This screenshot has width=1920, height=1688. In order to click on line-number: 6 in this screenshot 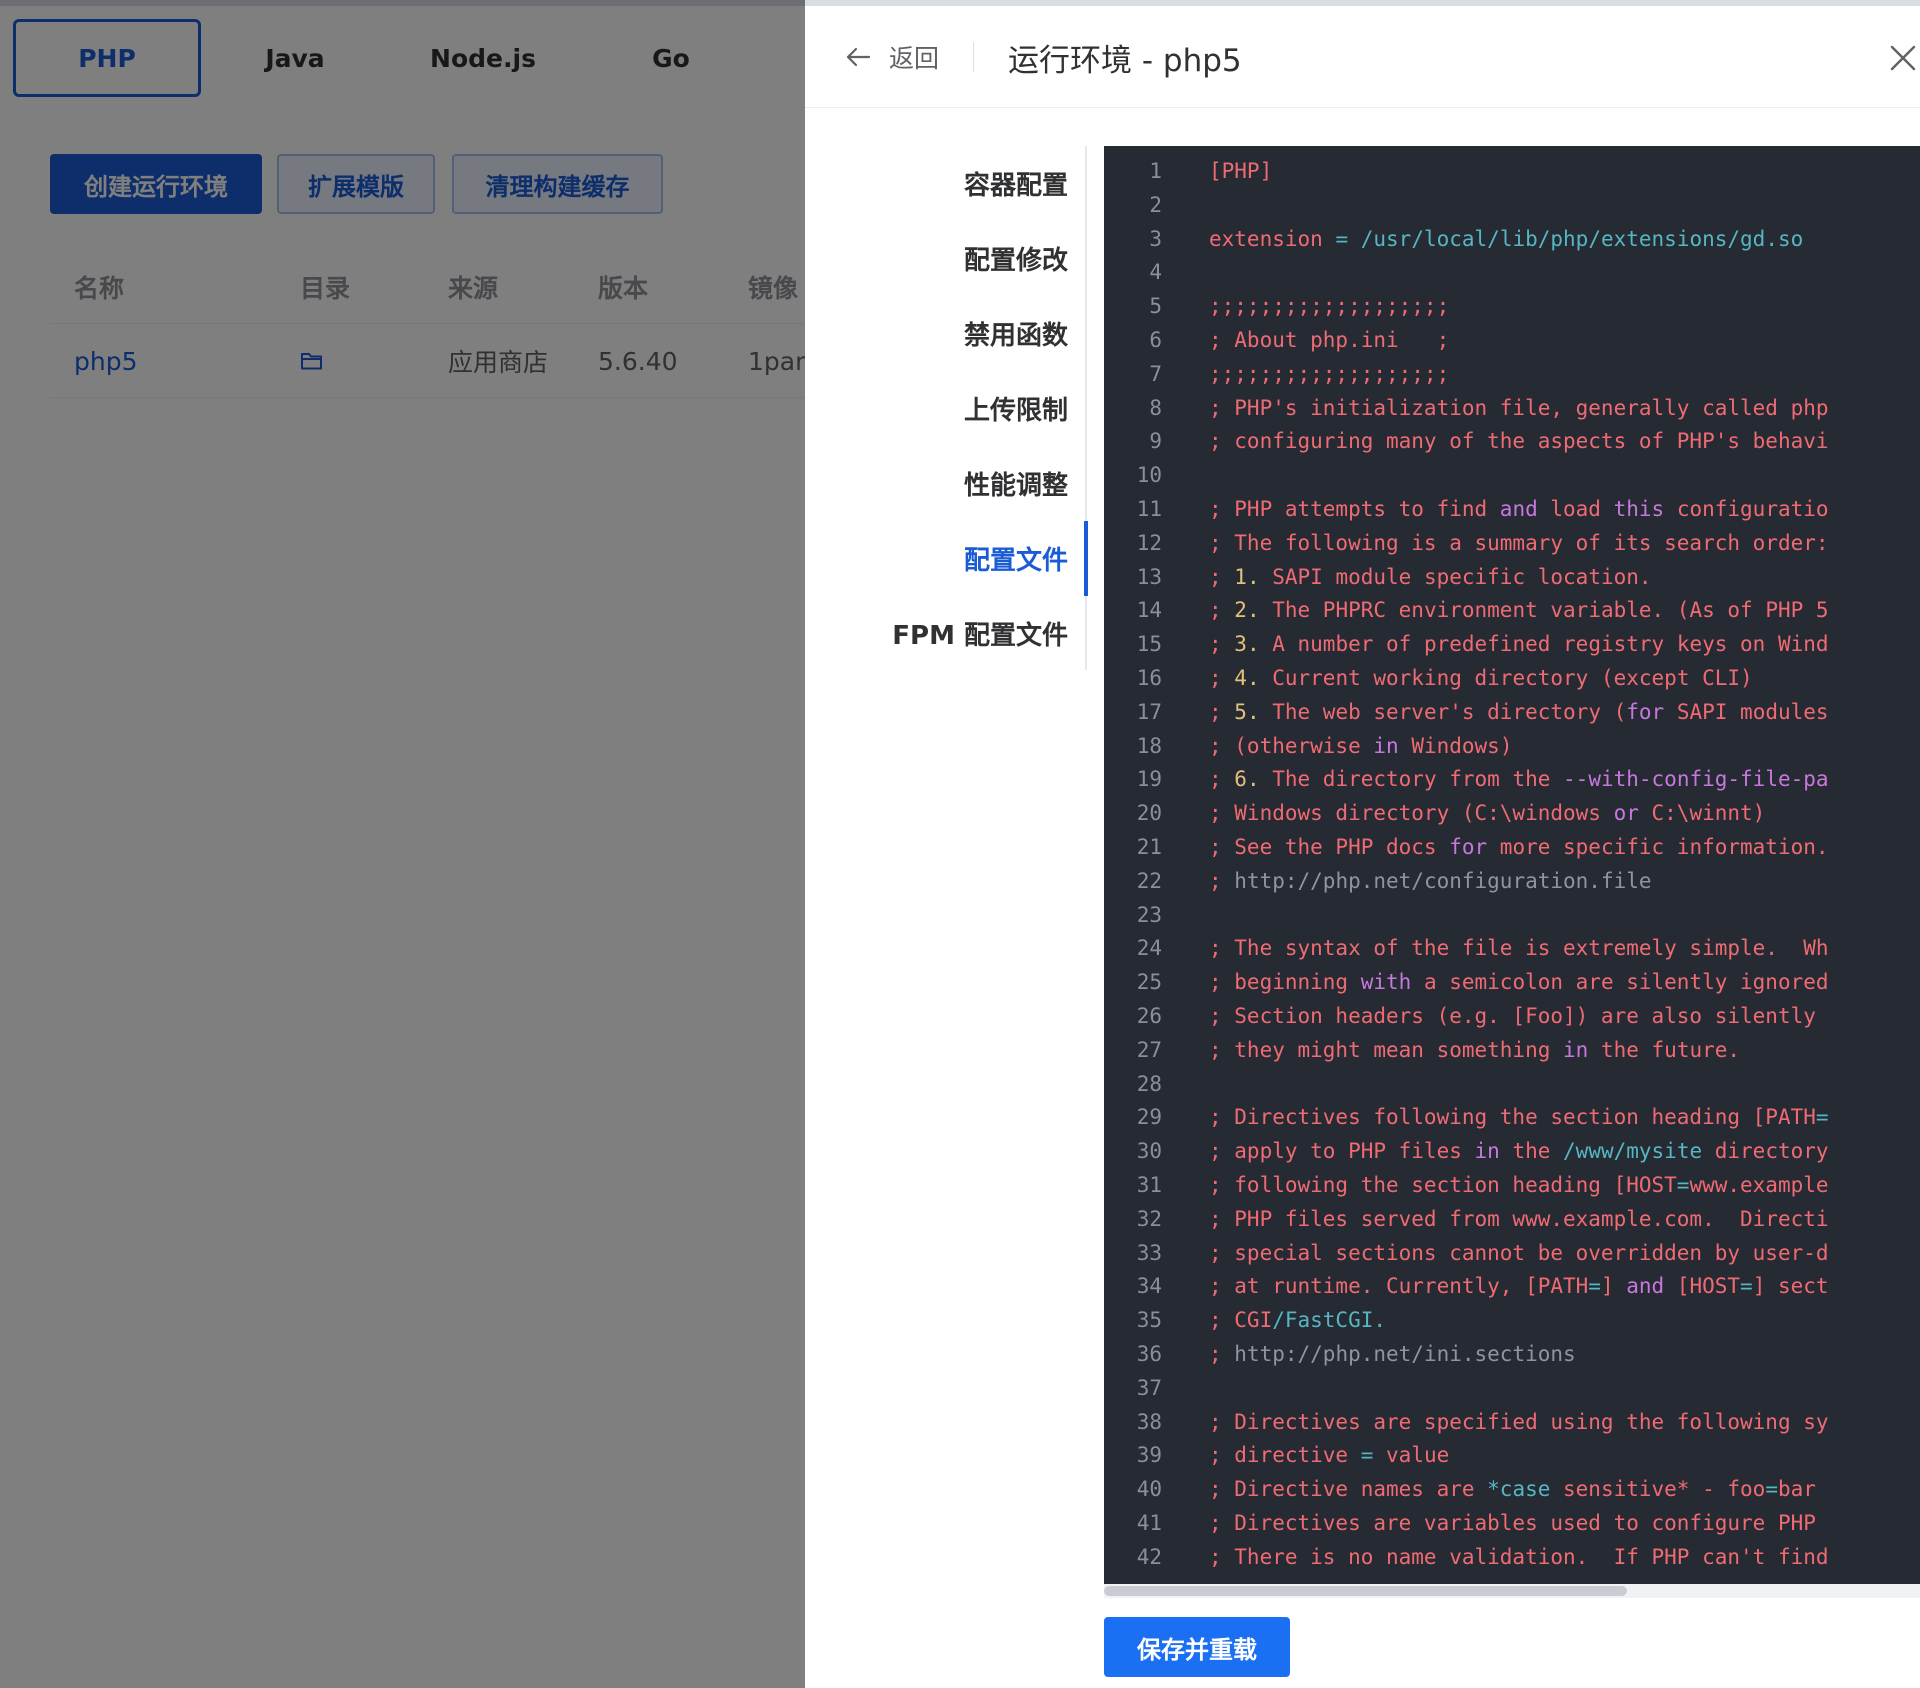, I will do `click(1155, 340)`.